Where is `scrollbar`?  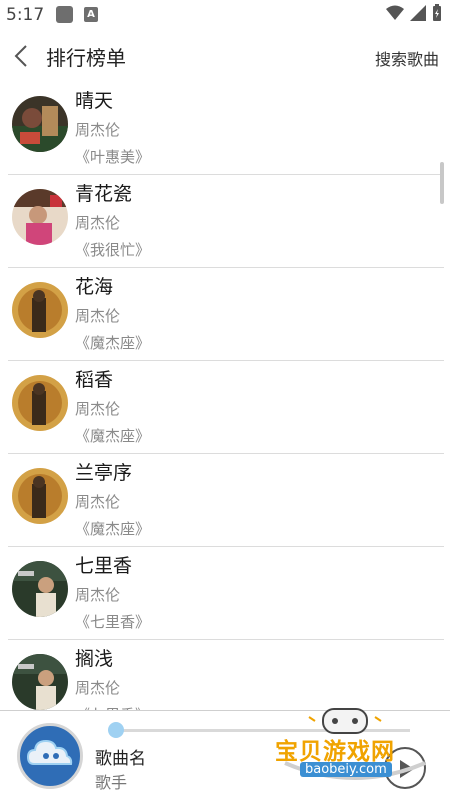
scrollbar is located at coordinates (442, 183).